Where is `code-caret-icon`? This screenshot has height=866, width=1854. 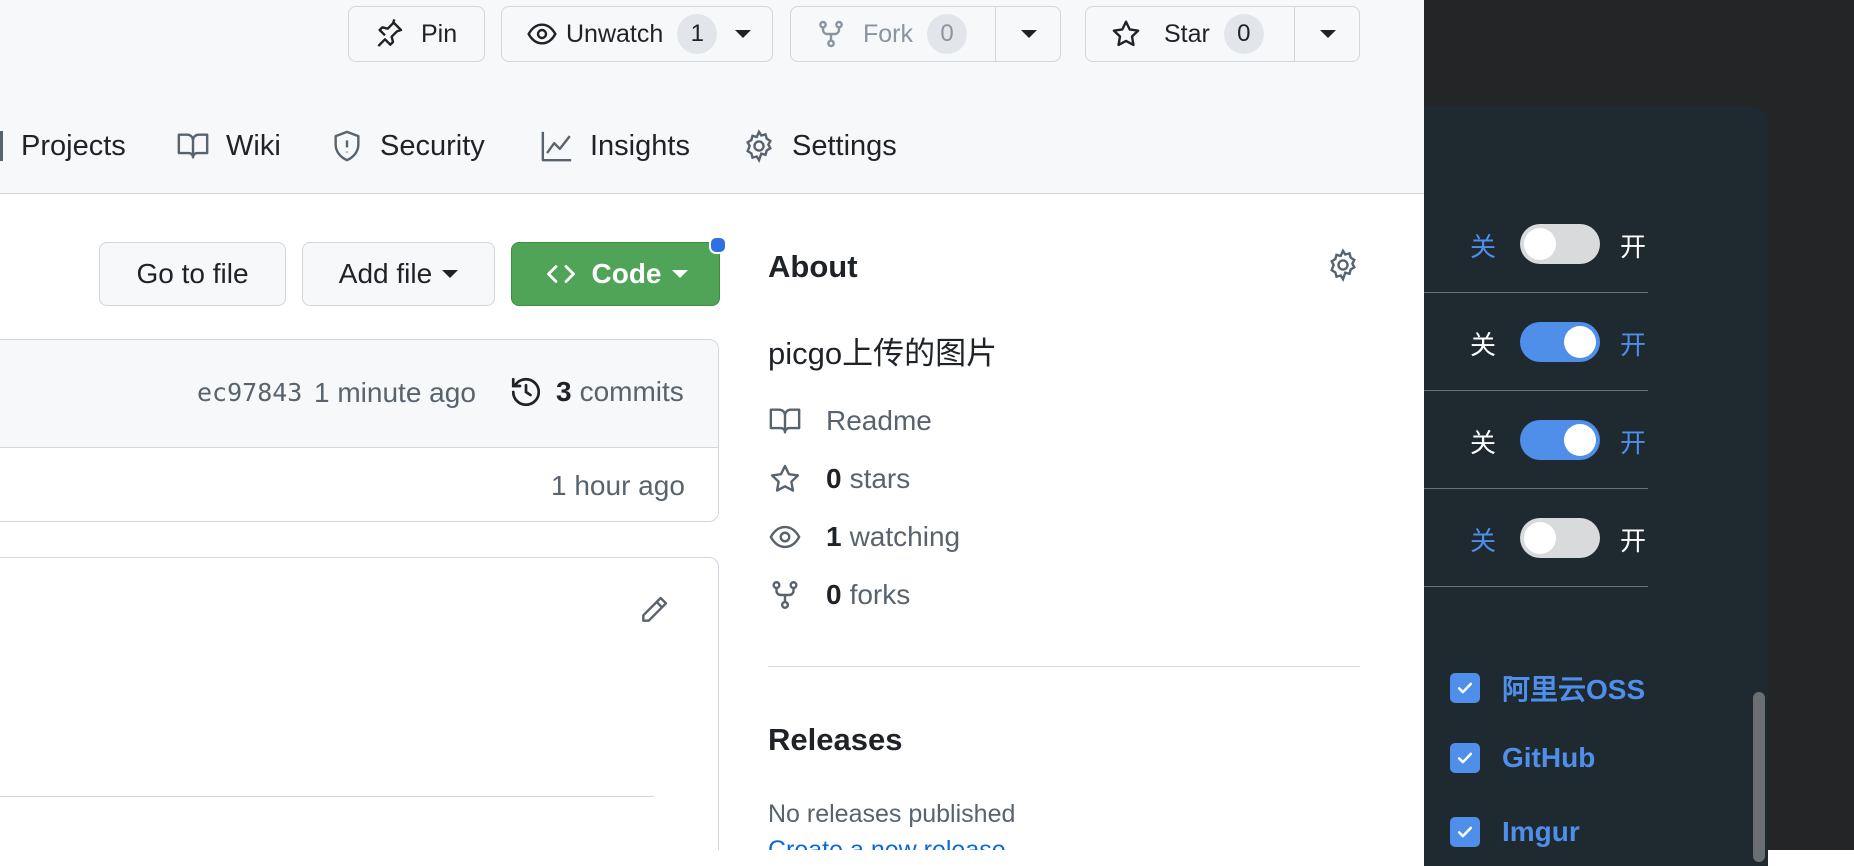
code-caret-icon is located at coordinates (679, 274).